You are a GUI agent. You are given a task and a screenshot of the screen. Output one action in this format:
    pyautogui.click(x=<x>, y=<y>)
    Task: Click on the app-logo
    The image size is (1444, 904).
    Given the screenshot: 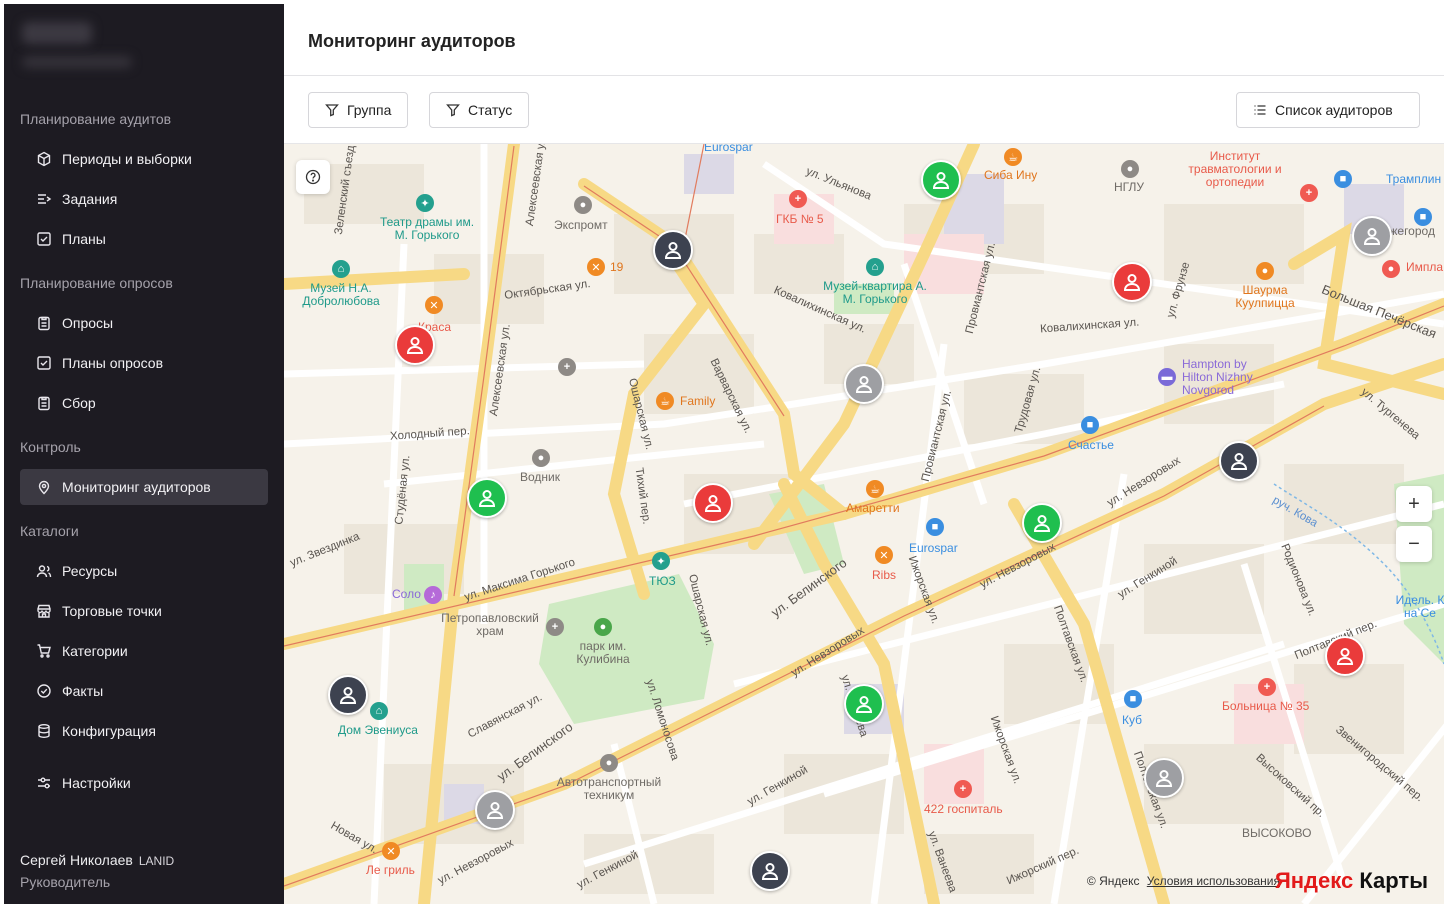 What is the action you would take?
    pyautogui.click(x=78, y=45)
    